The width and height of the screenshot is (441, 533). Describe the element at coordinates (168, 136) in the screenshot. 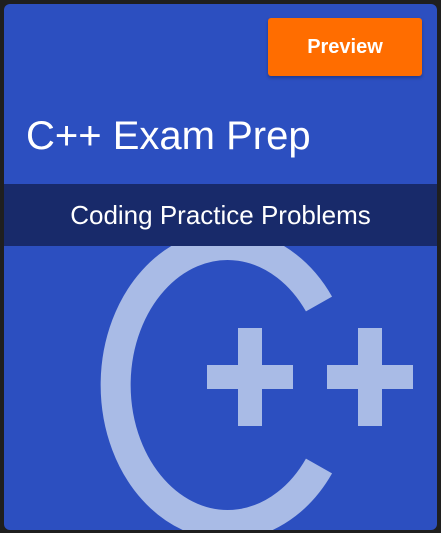

I see `course-title: C++ Exam Prep` at that location.